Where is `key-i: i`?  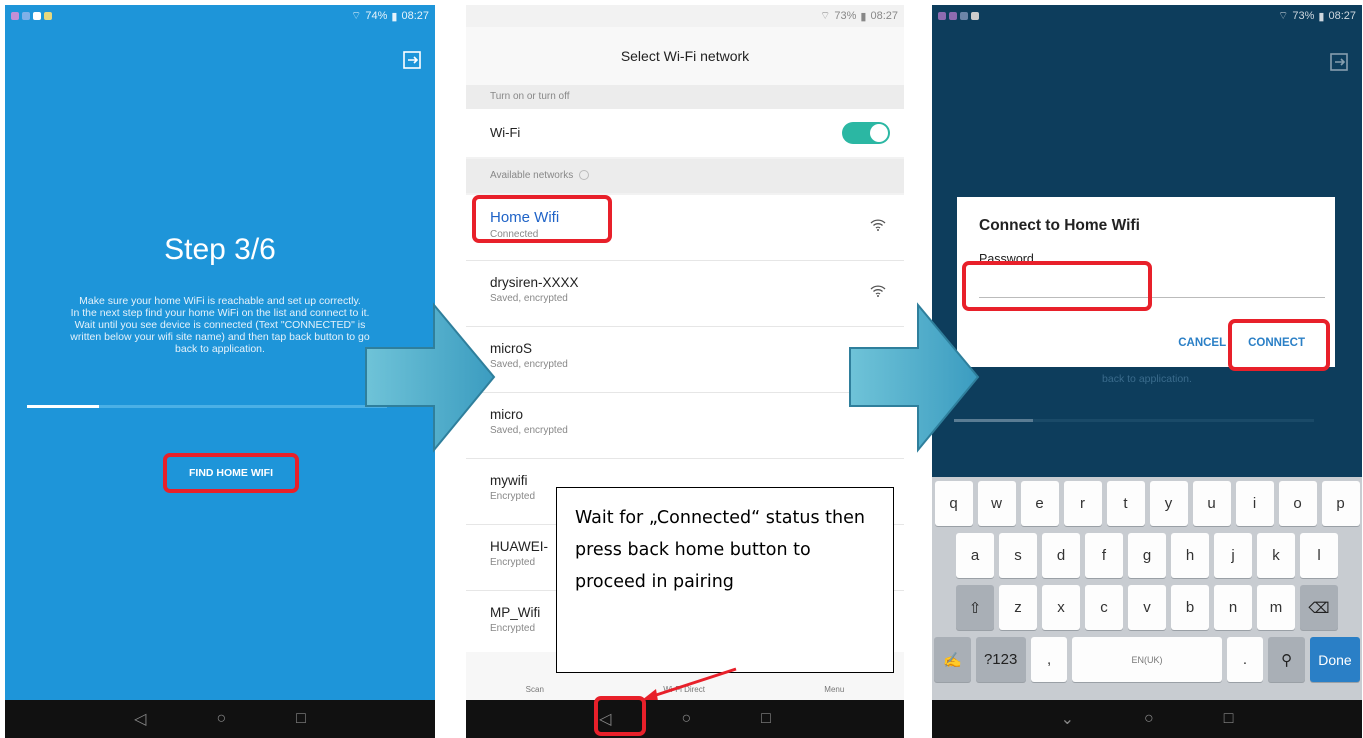 key-i: i is located at coordinates (1254, 503).